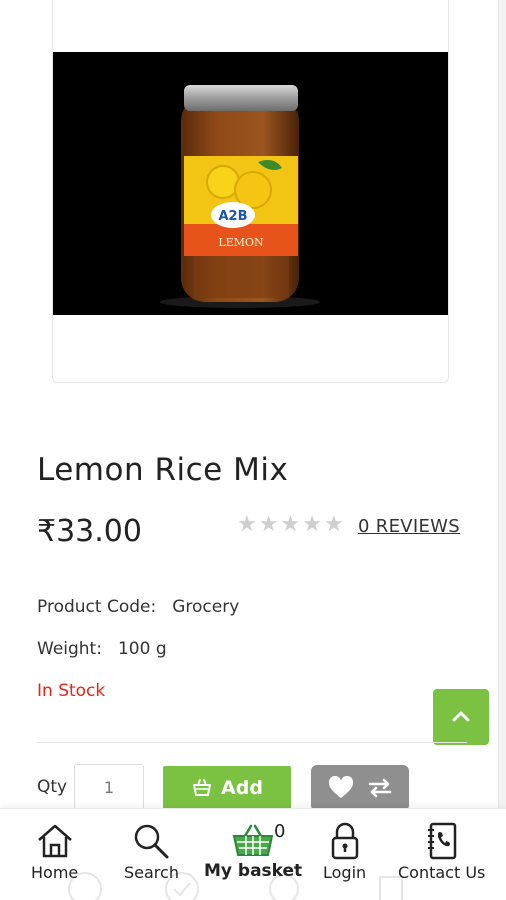 Image resolution: width=506 pixels, height=900 pixels. I want to click on basket-count-badge: 0, so click(280, 831).